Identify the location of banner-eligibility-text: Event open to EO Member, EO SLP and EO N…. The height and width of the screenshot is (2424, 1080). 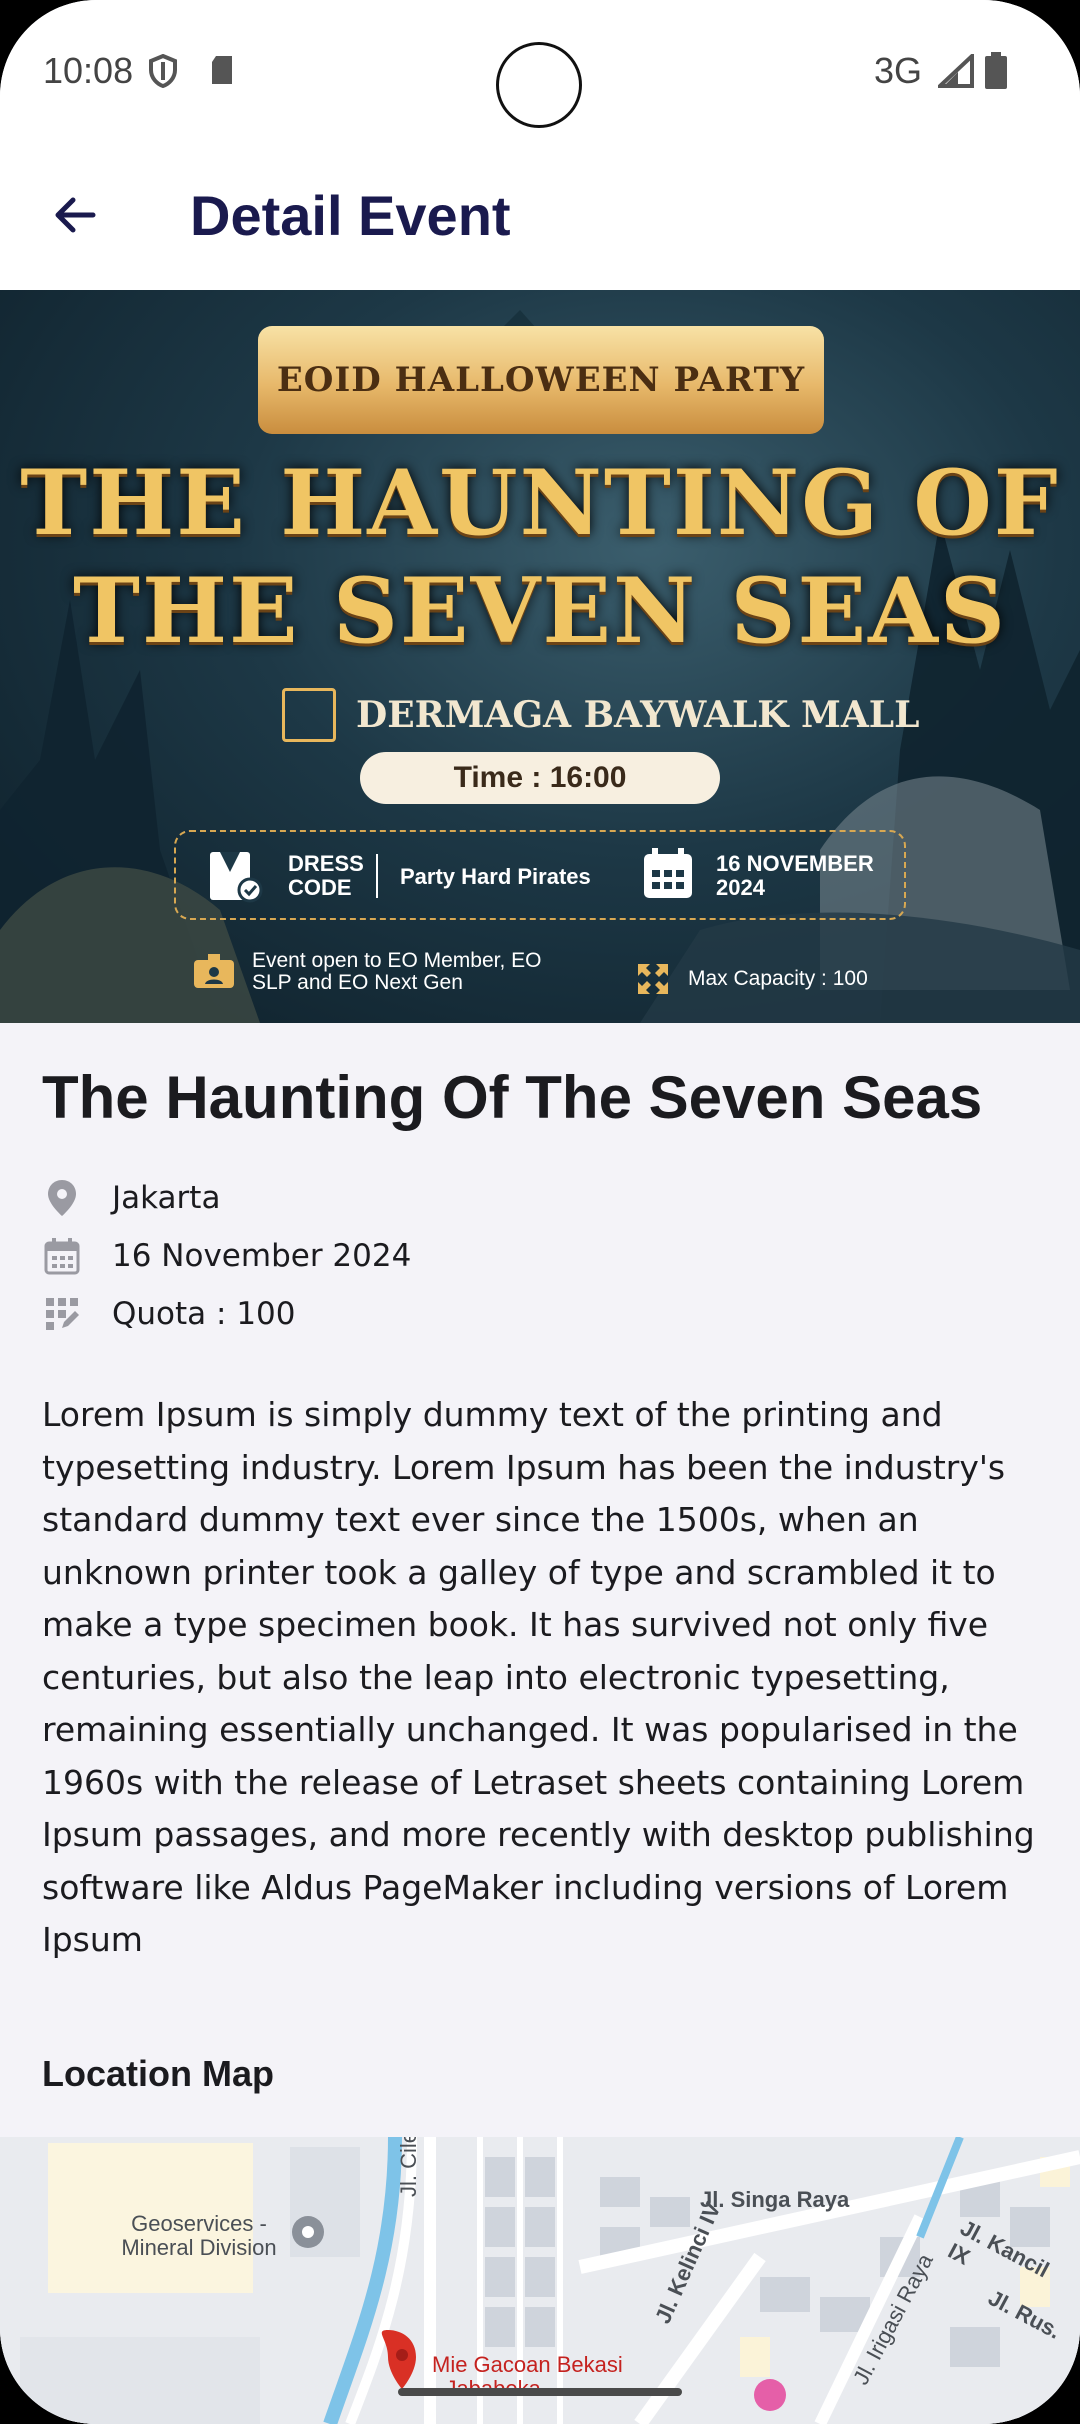
(397, 971).